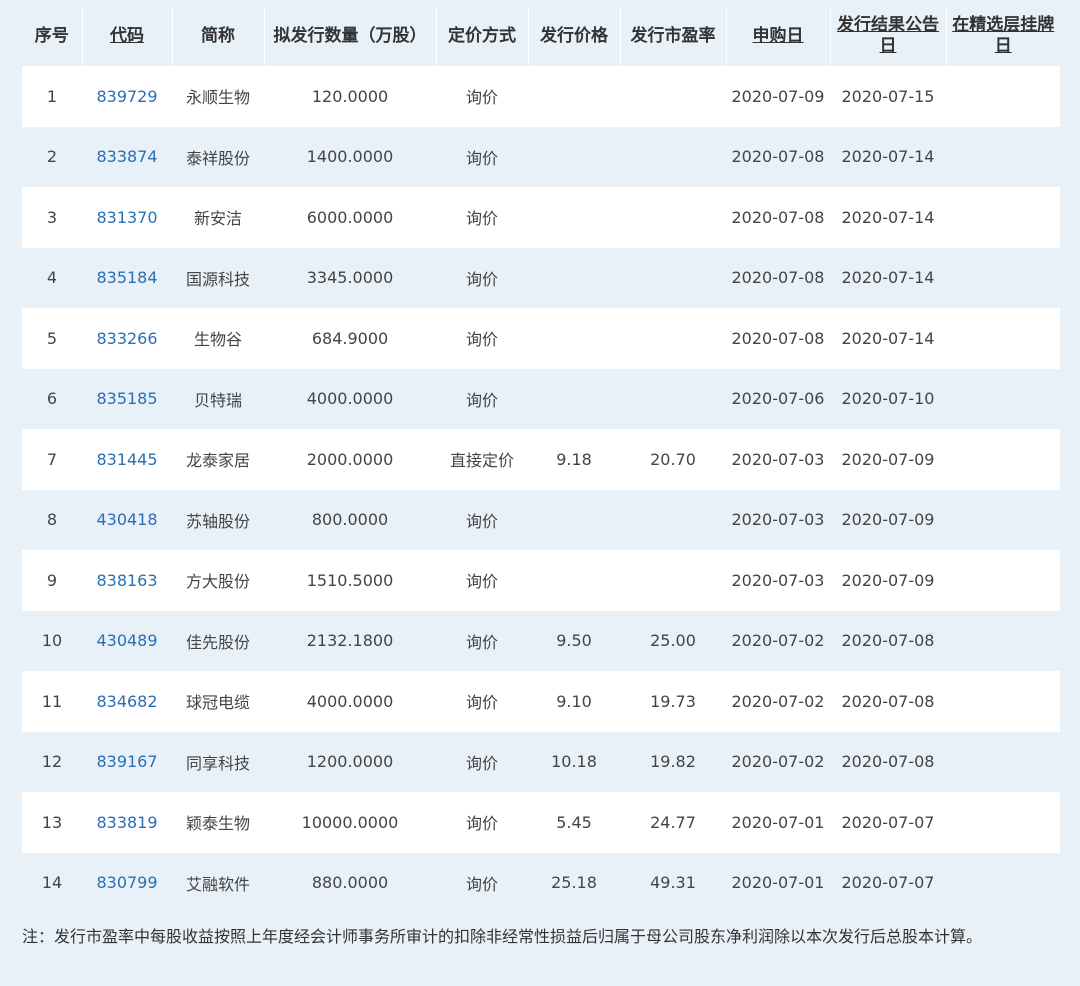 The height and width of the screenshot is (986, 1080). What do you see at coordinates (127, 580) in the screenshot?
I see `cell-code: 838163` at bounding box center [127, 580].